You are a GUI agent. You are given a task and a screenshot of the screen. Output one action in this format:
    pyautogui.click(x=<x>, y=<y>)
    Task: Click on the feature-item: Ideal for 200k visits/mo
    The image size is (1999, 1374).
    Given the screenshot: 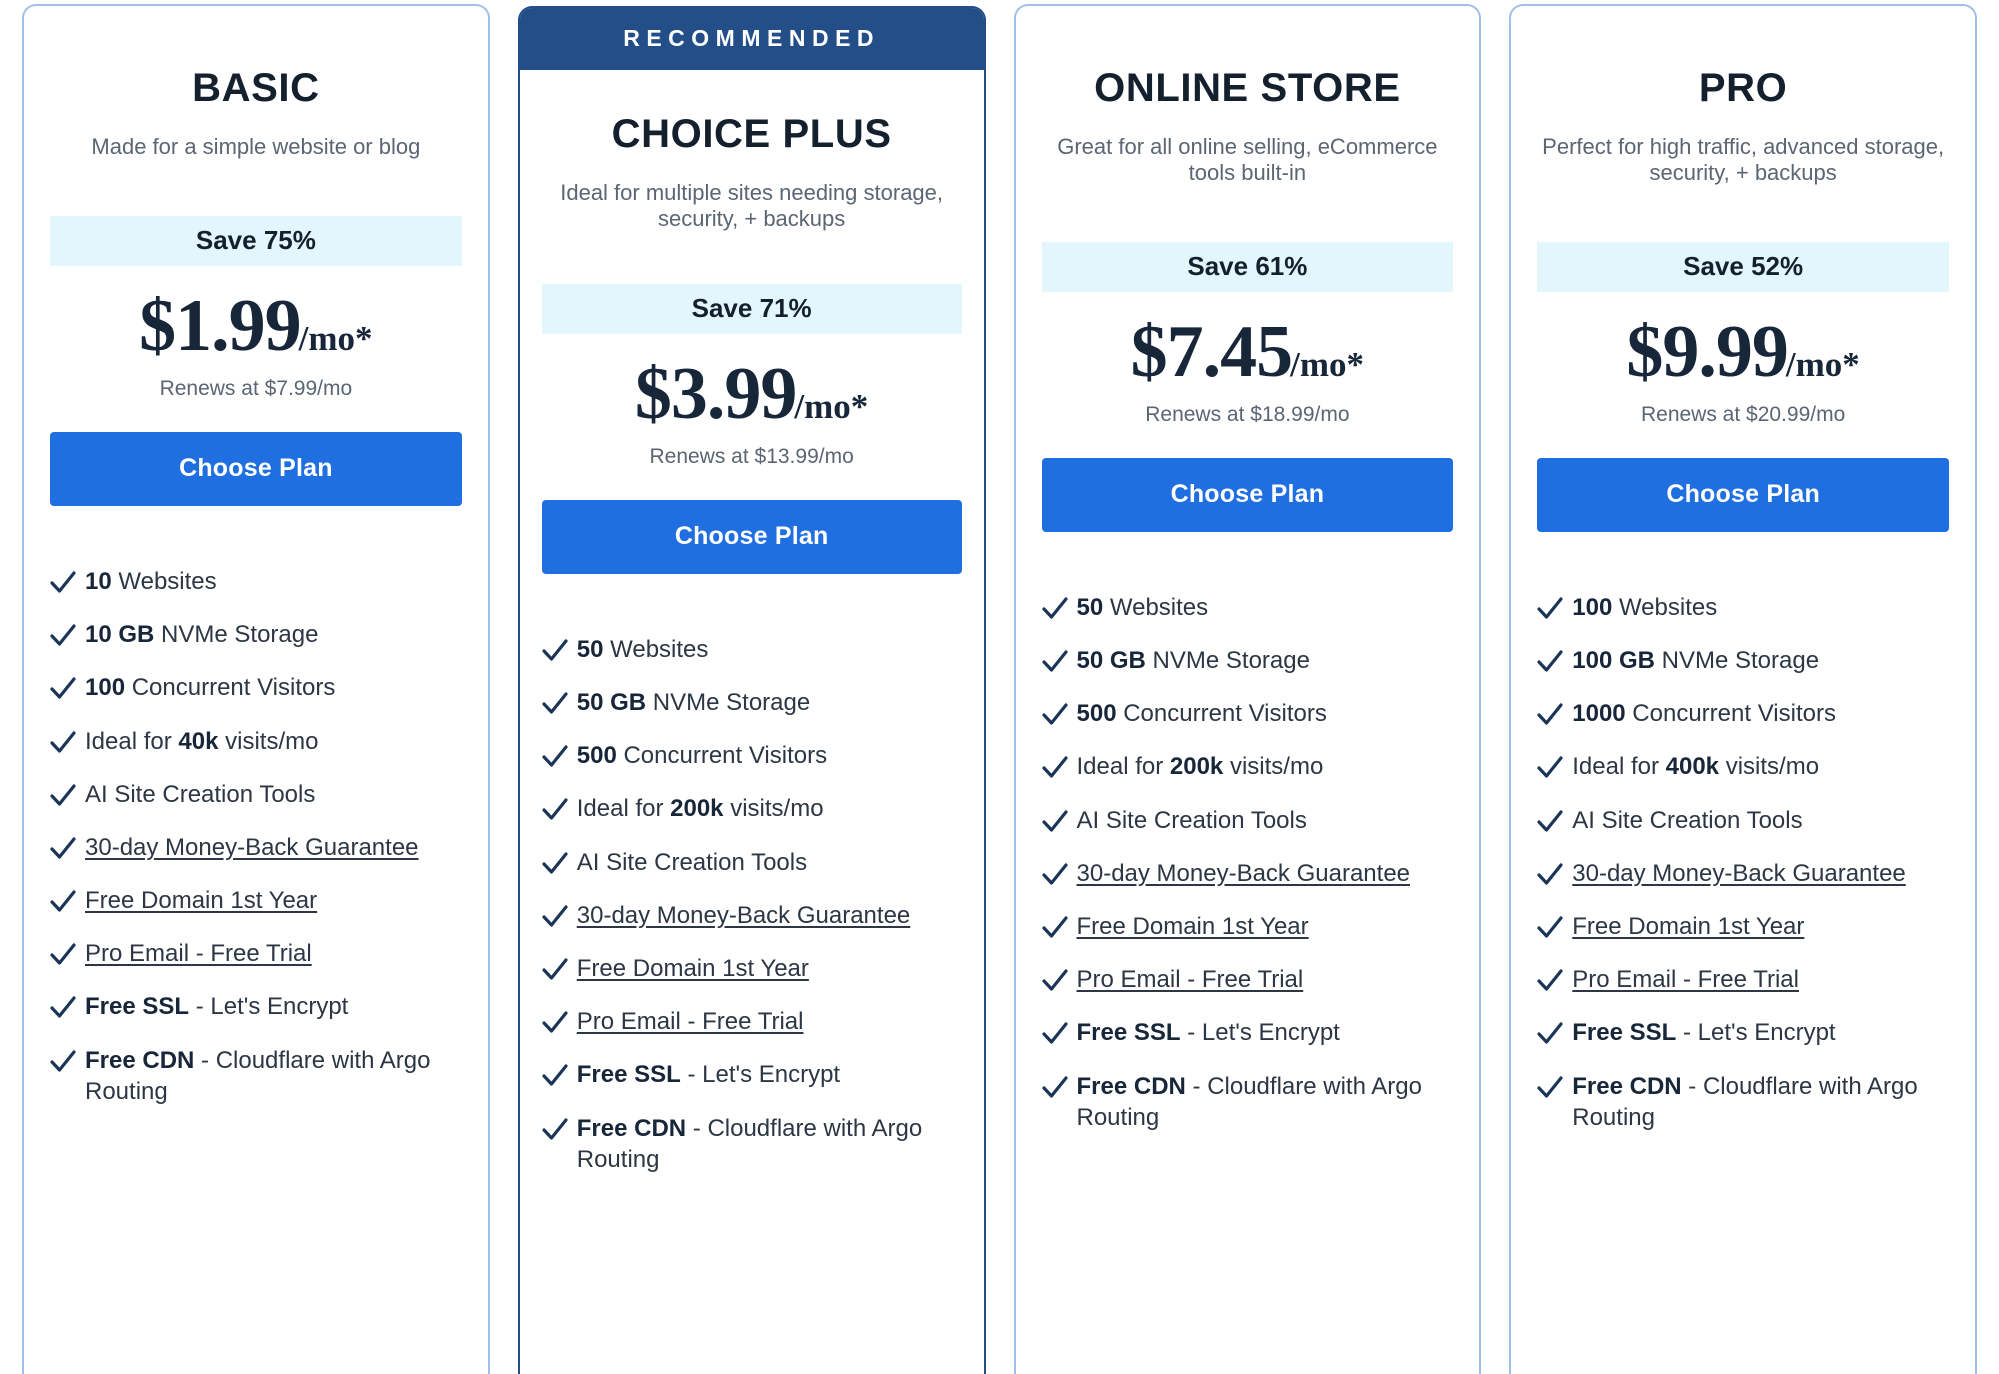 What is the action you would take?
    pyautogui.click(x=1247, y=766)
    